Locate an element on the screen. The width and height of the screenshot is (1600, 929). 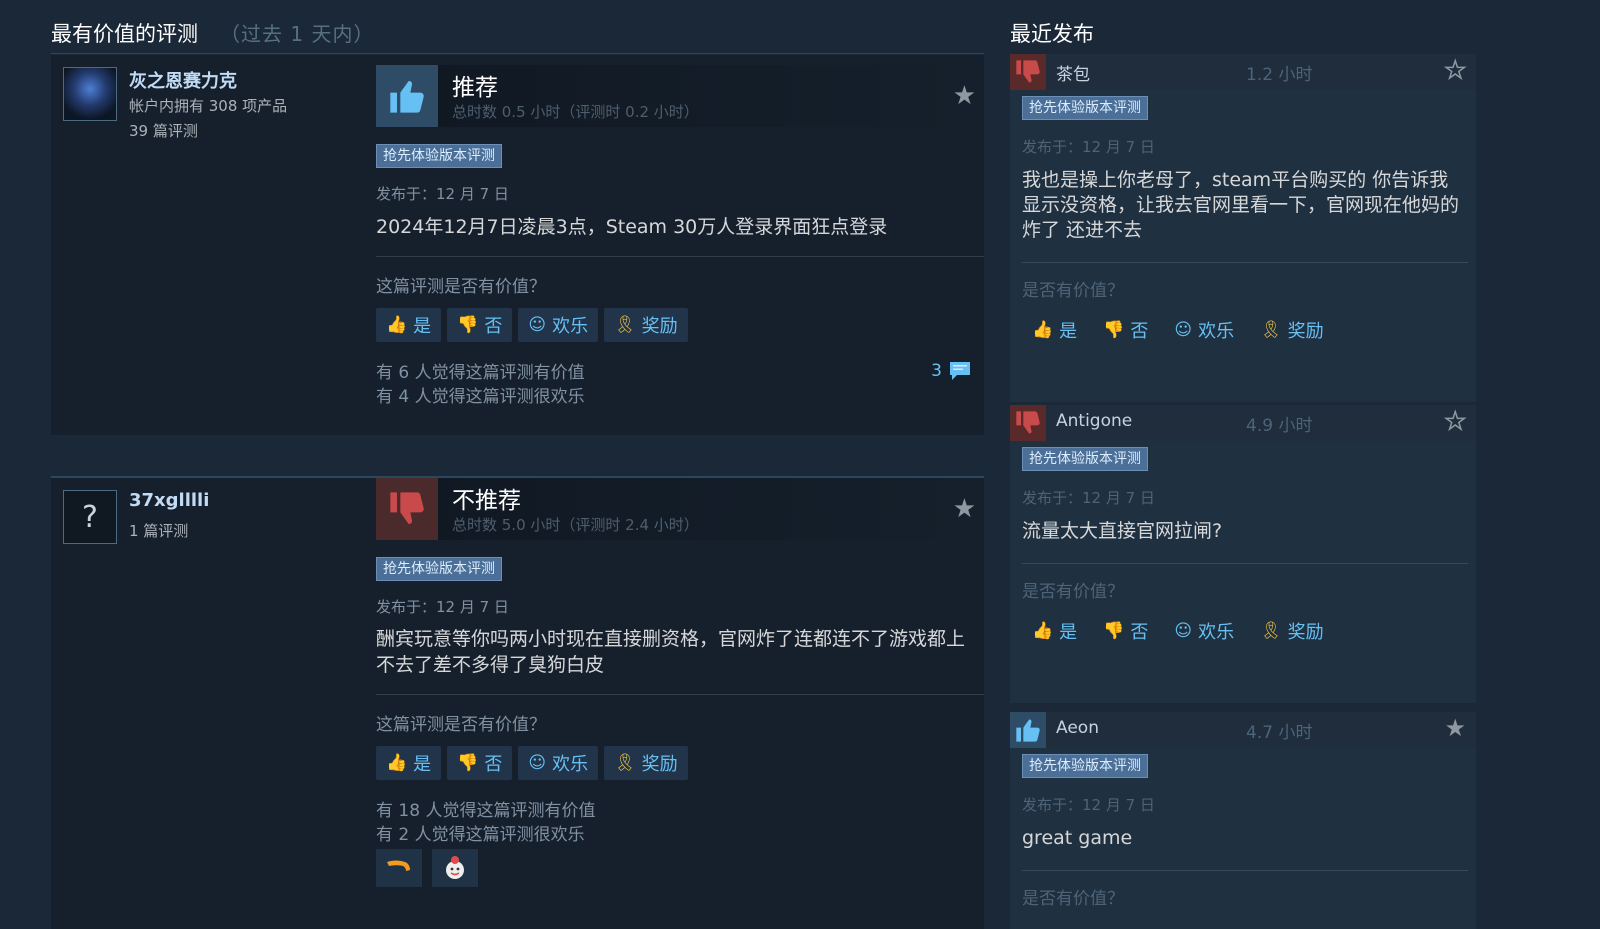
recent-review-header: 茶包 1.2 小时 ★ is located at coordinates (1243, 72).